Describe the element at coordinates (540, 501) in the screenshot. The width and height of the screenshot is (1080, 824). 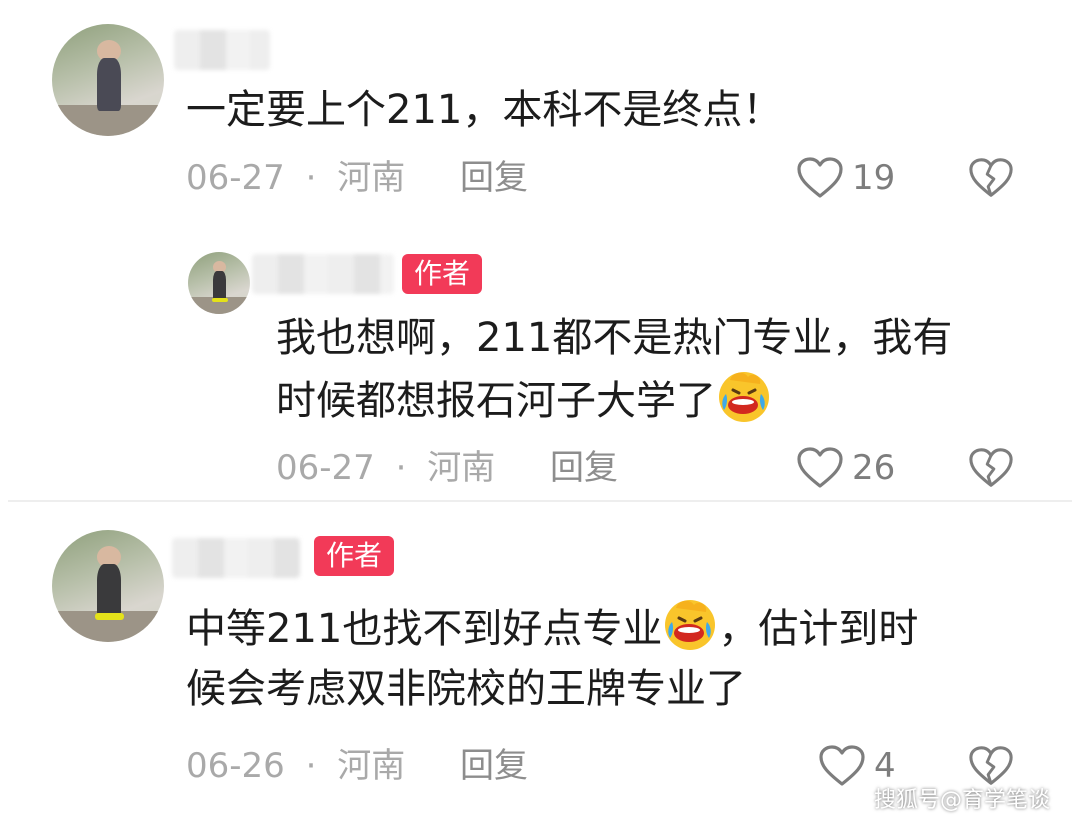
I see `divider` at that location.